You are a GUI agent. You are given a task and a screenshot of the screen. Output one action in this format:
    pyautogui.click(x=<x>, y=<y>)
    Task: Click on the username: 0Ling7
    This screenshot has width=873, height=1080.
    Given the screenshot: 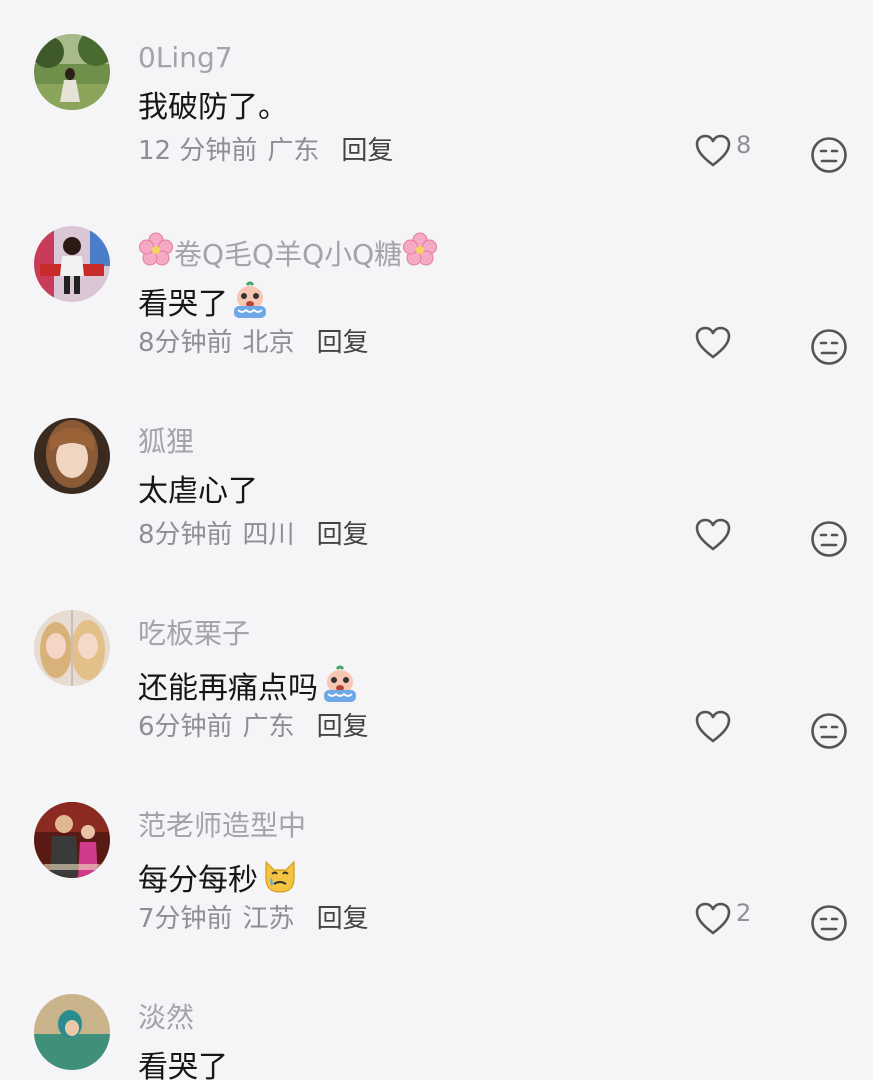 What is the action you would take?
    pyautogui.click(x=185, y=58)
    